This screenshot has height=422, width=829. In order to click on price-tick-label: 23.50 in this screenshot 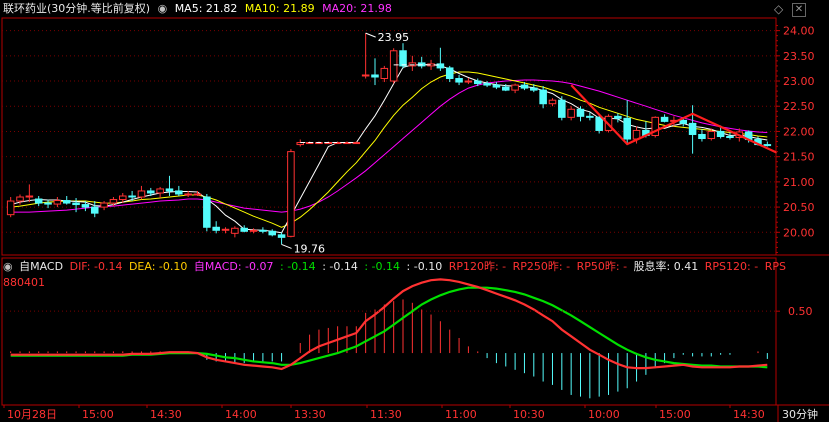, I will do `click(799, 56)`.